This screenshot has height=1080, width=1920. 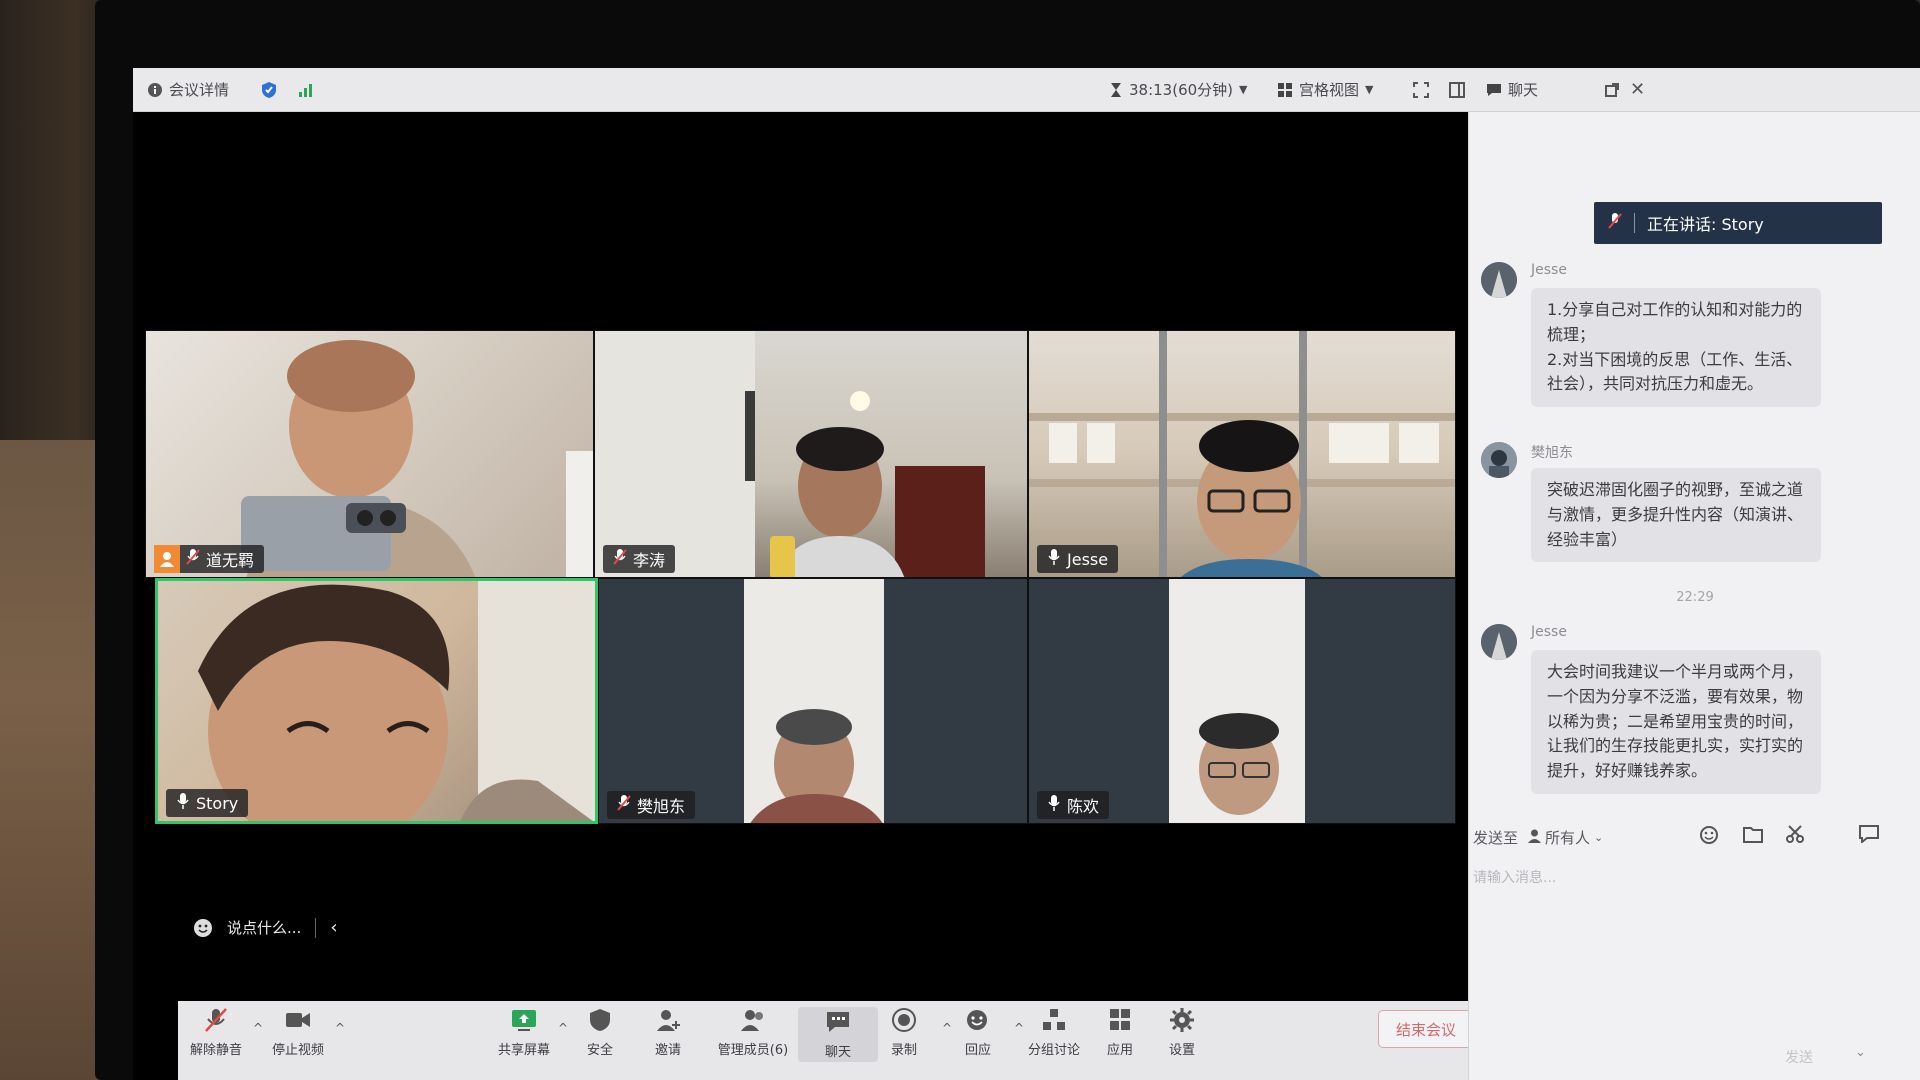 What do you see at coordinates (1709, 837) in the screenshot?
I see `emoji-picker-icon` at bounding box center [1709, 837].